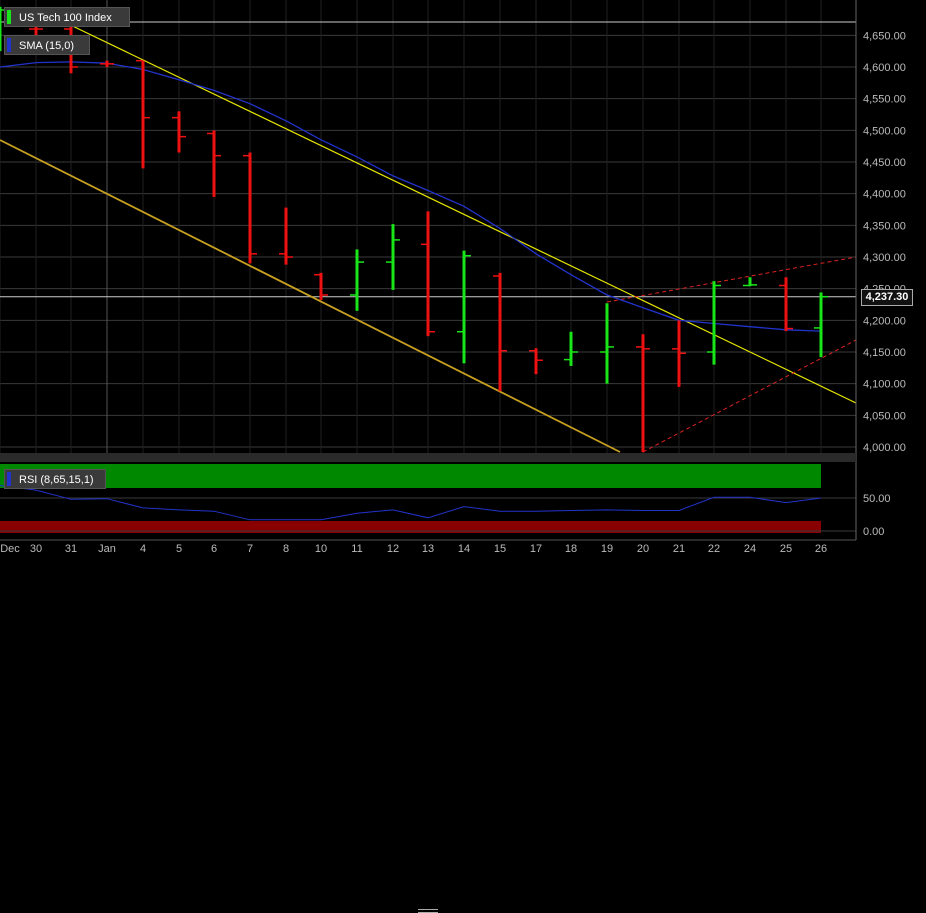 The width and height of the screenshot is (926, 913). Describe the element at coordinates (286, 549) in the screenshot. I see `x-tick-label: 8` at that location.